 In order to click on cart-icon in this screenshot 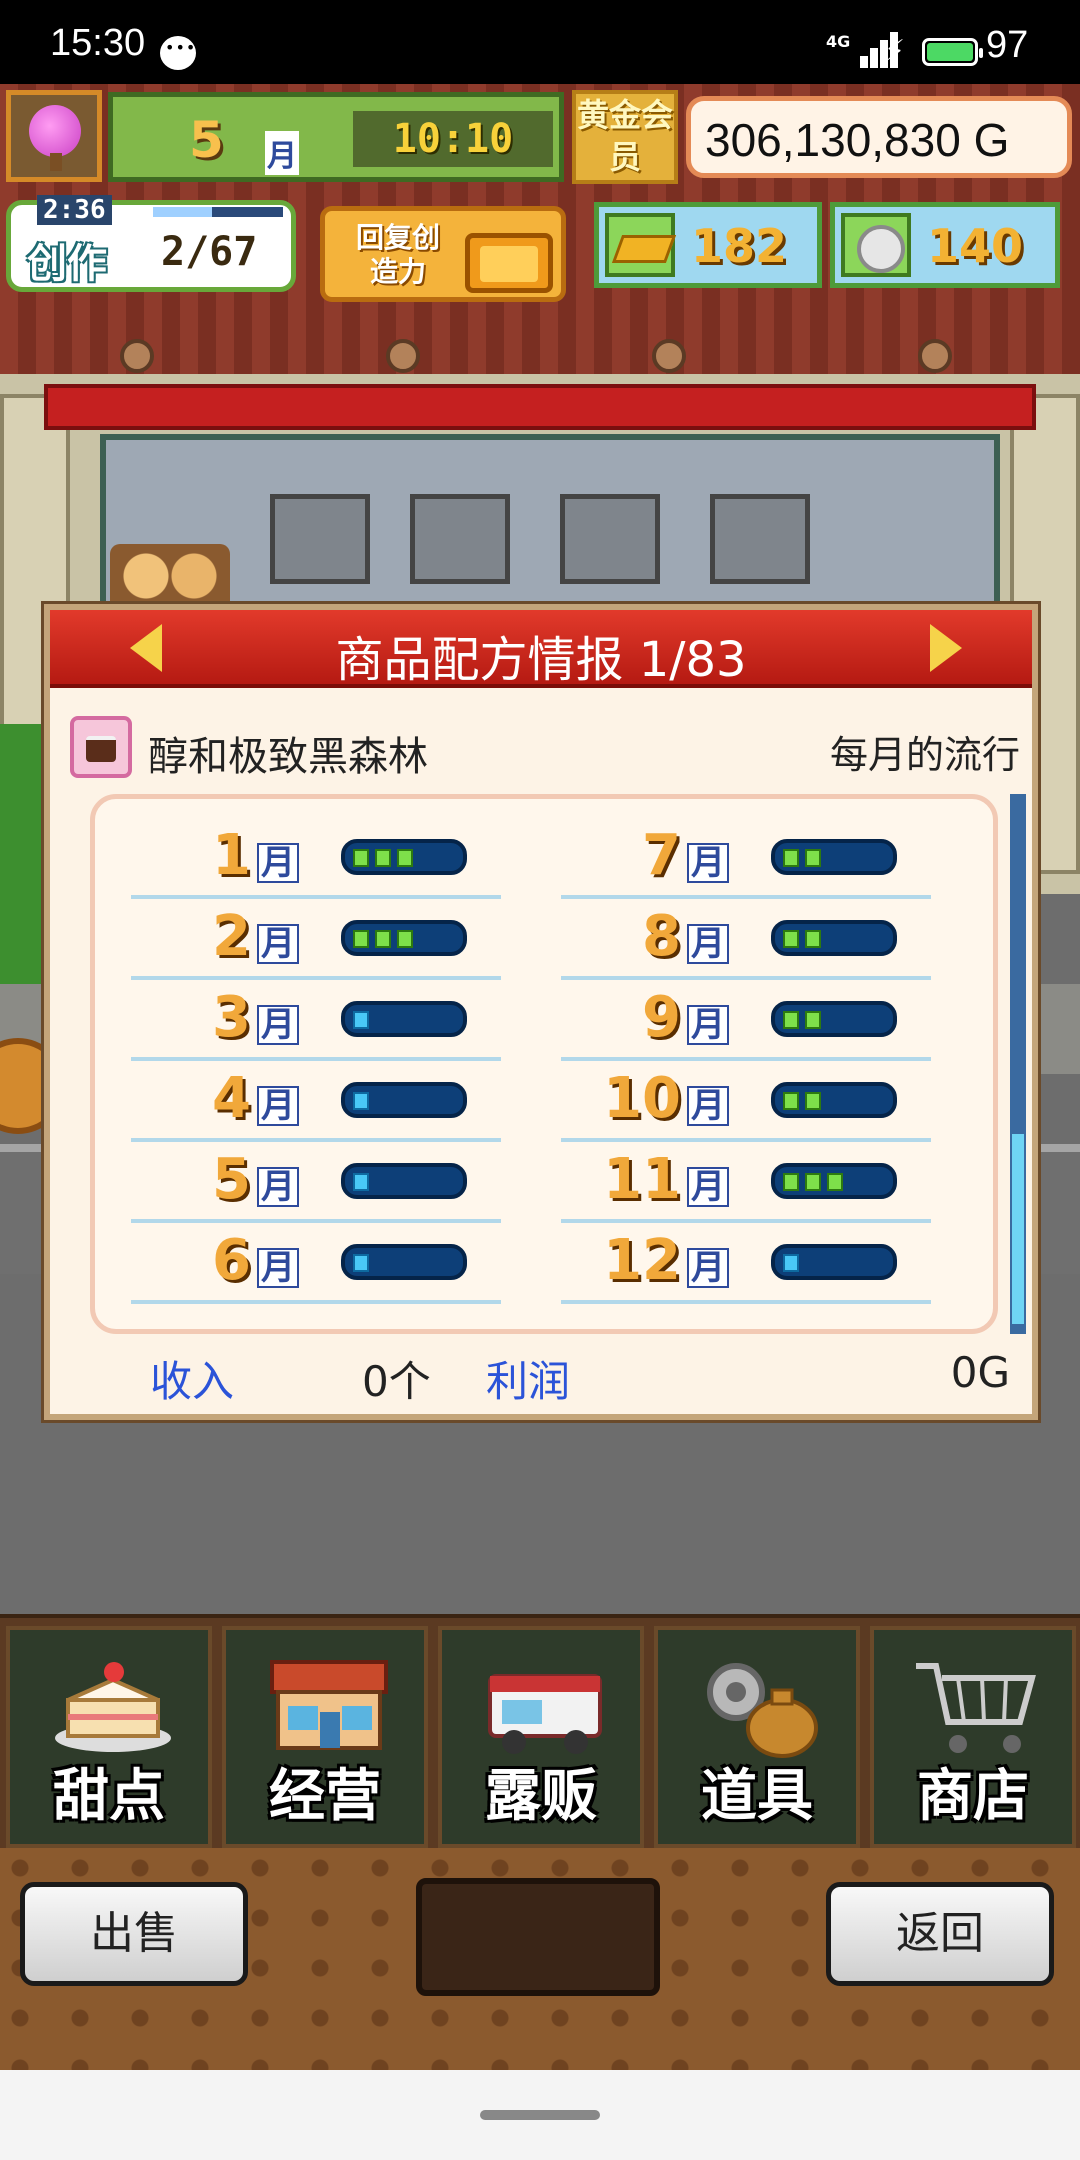, I will do `click(976, 1708)`.